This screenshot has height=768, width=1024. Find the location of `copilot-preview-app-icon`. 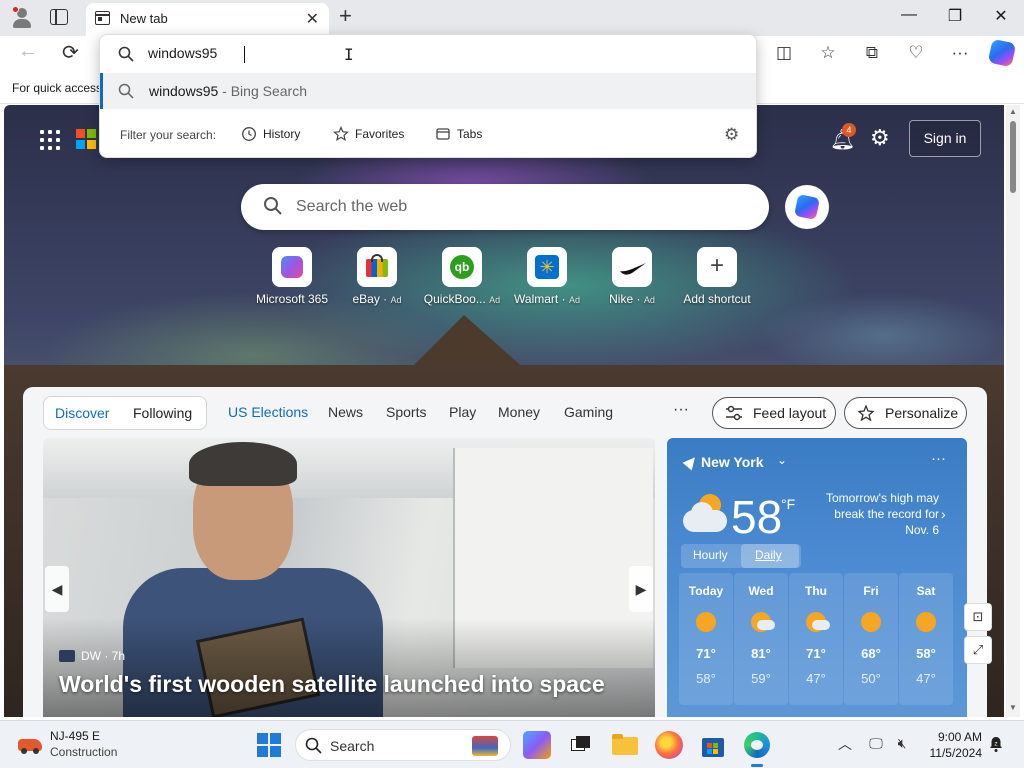

copilot-preview-app-icon is located at coordinates (537, 745).